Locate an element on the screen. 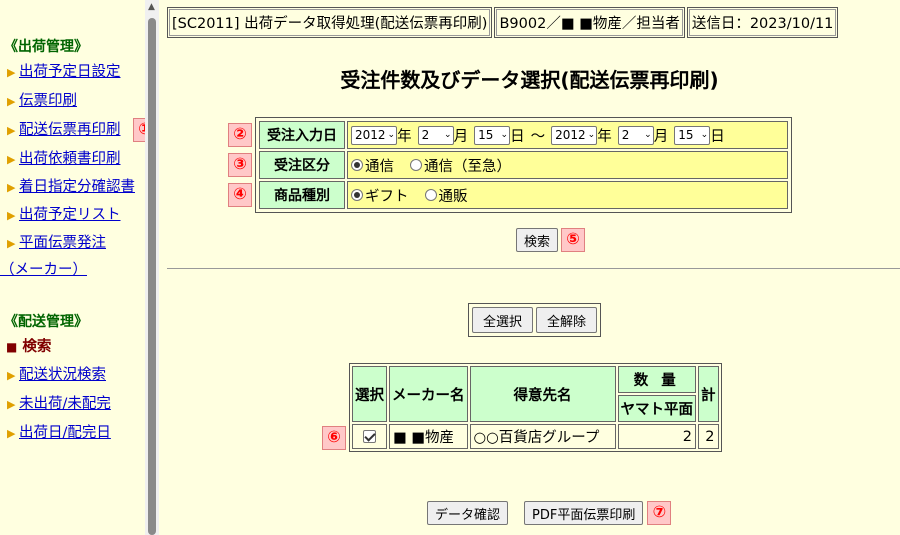 This screenshot has height=535, width=900. bottom-buttons: データ確認 PDF平面伝票印刷 ⑦ is located at coordinates (549, 513).